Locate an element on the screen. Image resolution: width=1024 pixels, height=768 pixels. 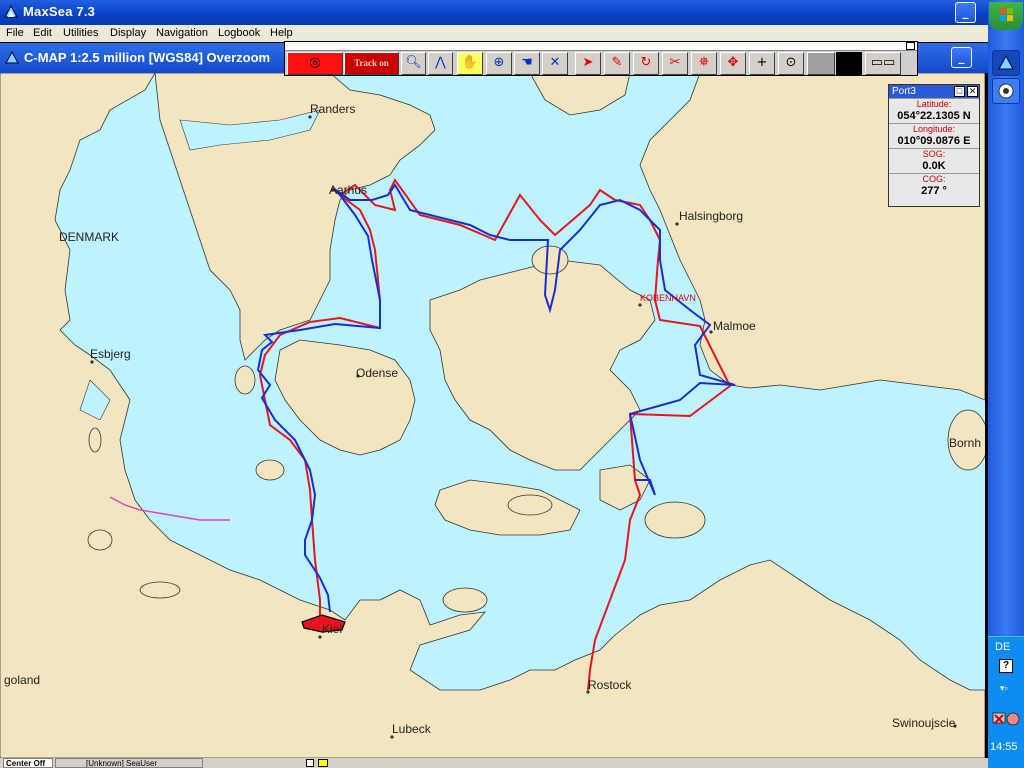
scissors-icon: ✂ is located at coordinates (675, 62).